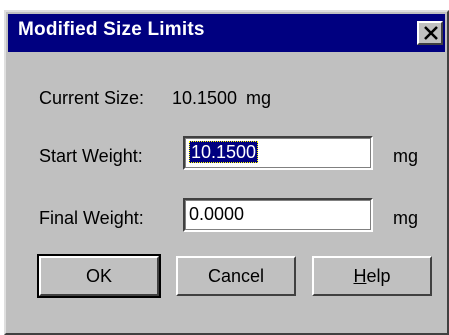 The image size is (449, 335). I want to click on window-title: Modified Size Limits, so click(111, 29).